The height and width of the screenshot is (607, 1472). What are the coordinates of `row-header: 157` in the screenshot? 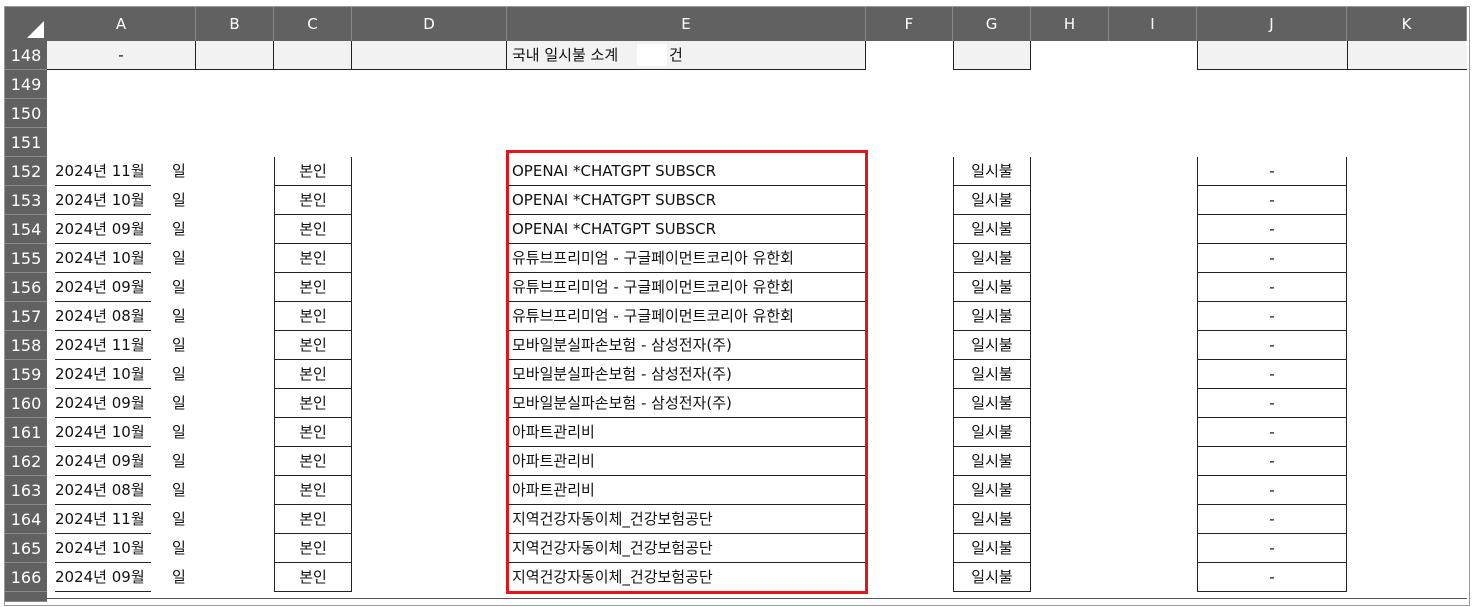 It's located at (26, 316).